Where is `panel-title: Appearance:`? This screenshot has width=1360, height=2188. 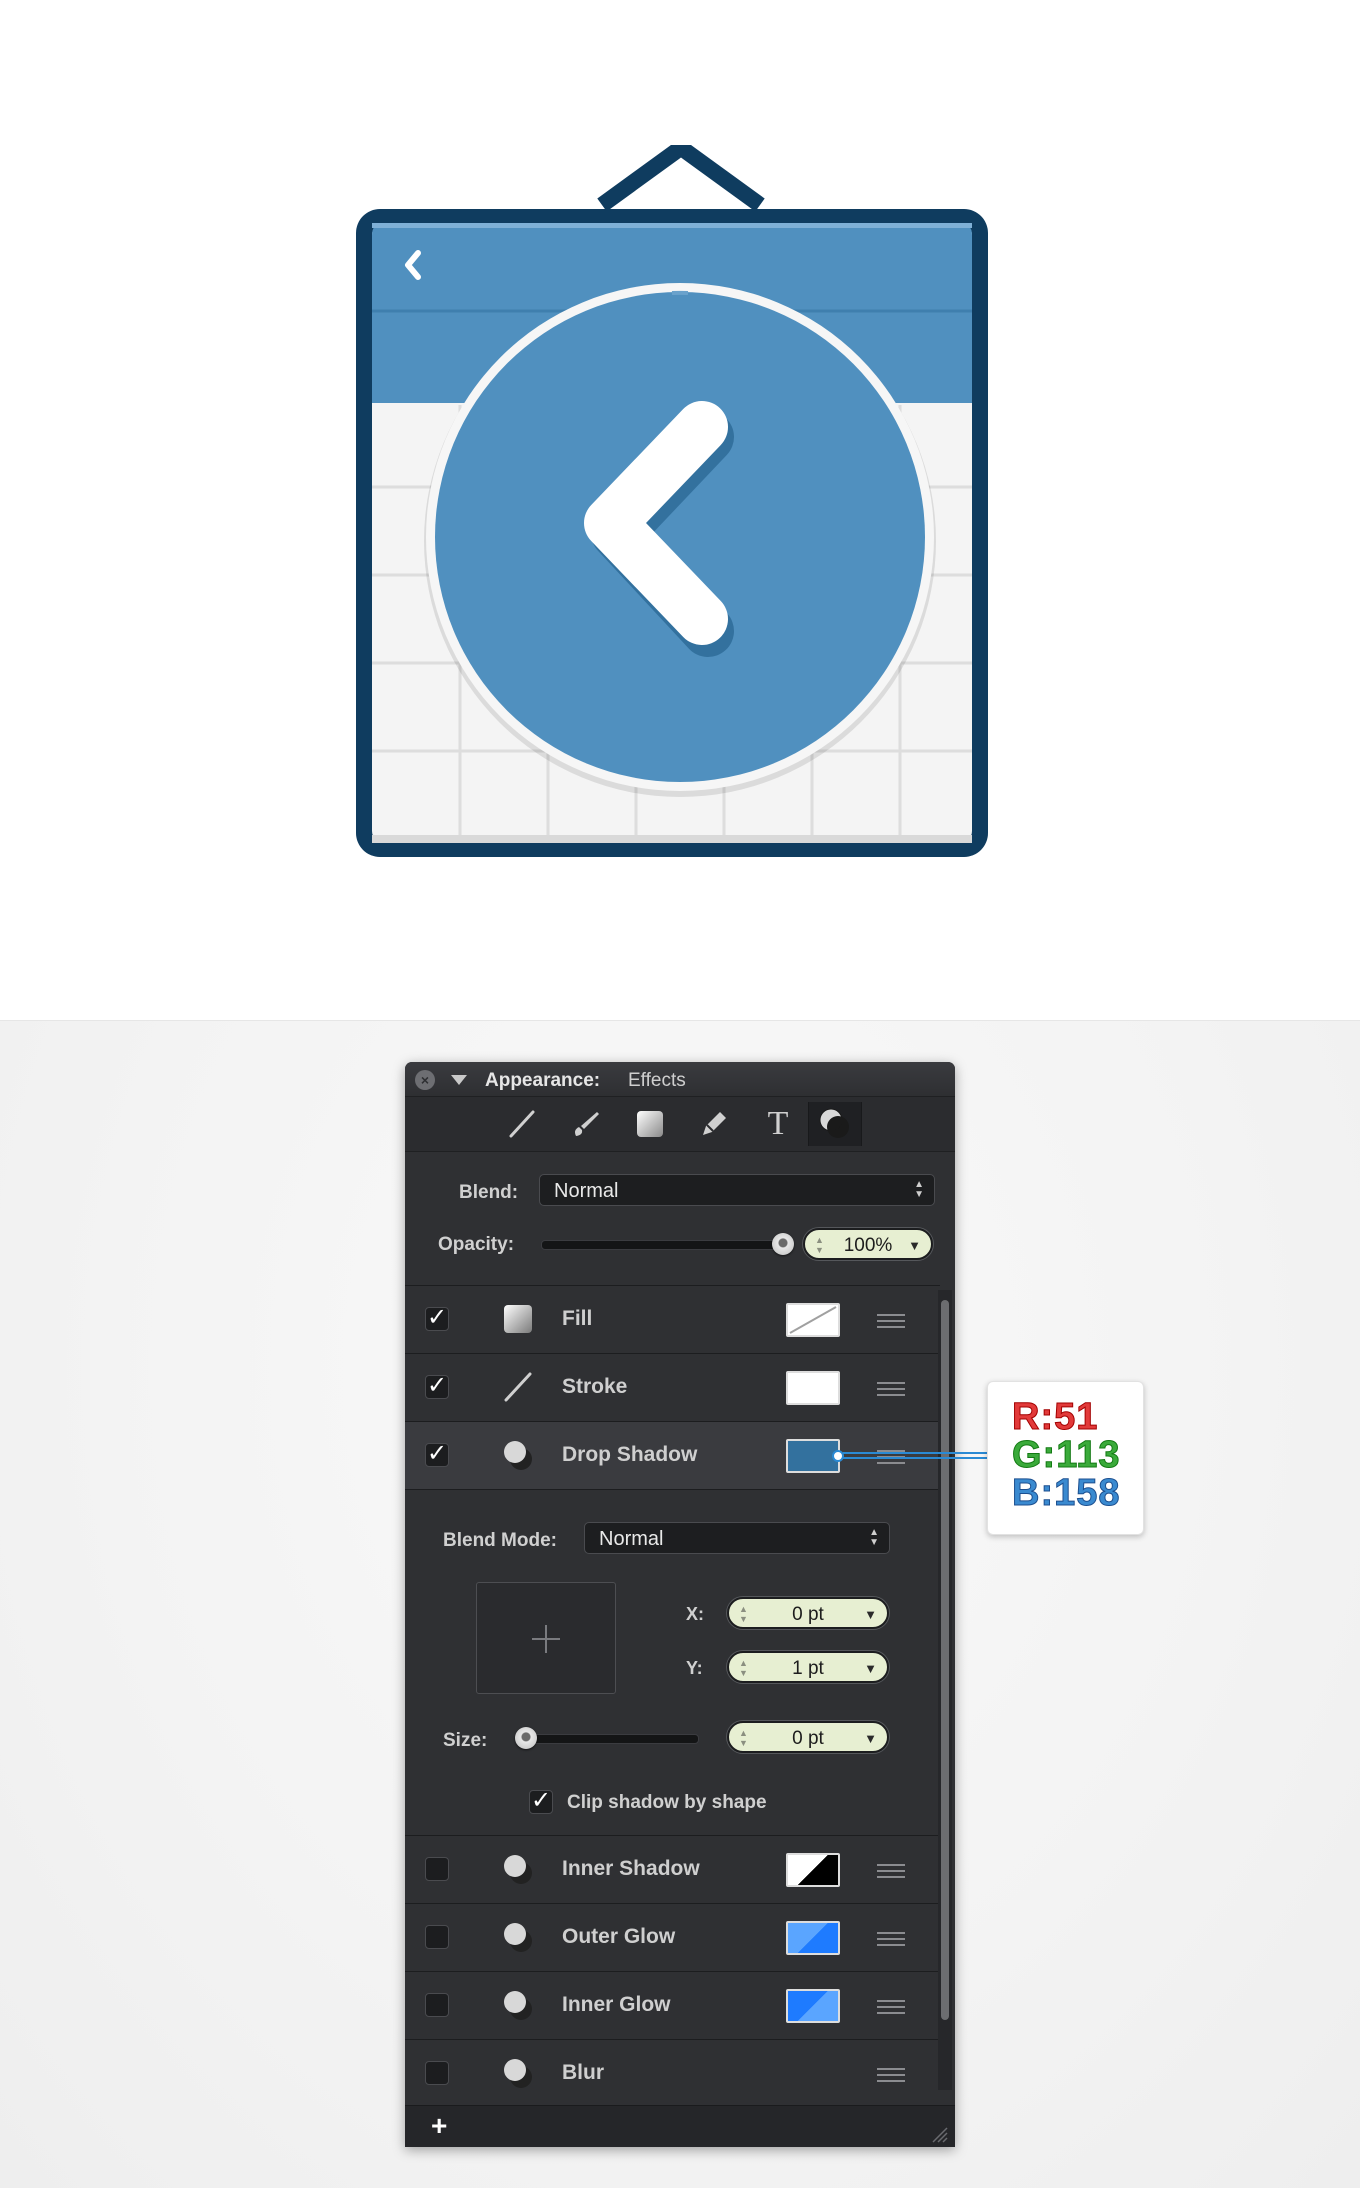
panel-title: Appearance: is located at coordinates (543, 1080).